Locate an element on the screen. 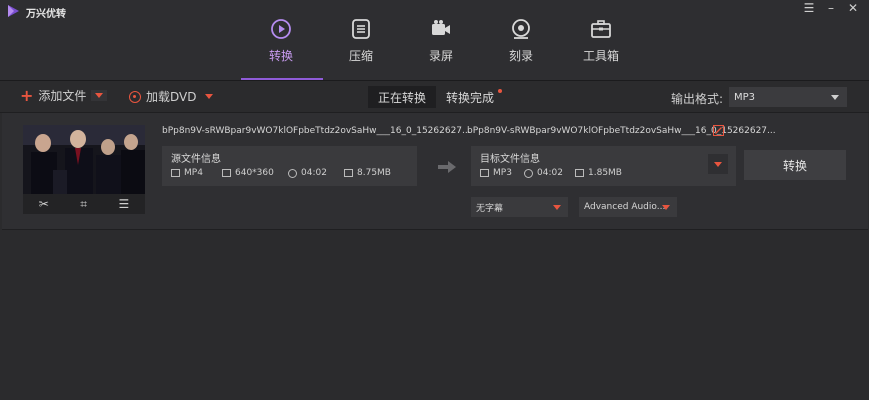  source-format: MP4 is located at coordinates (187, 173).